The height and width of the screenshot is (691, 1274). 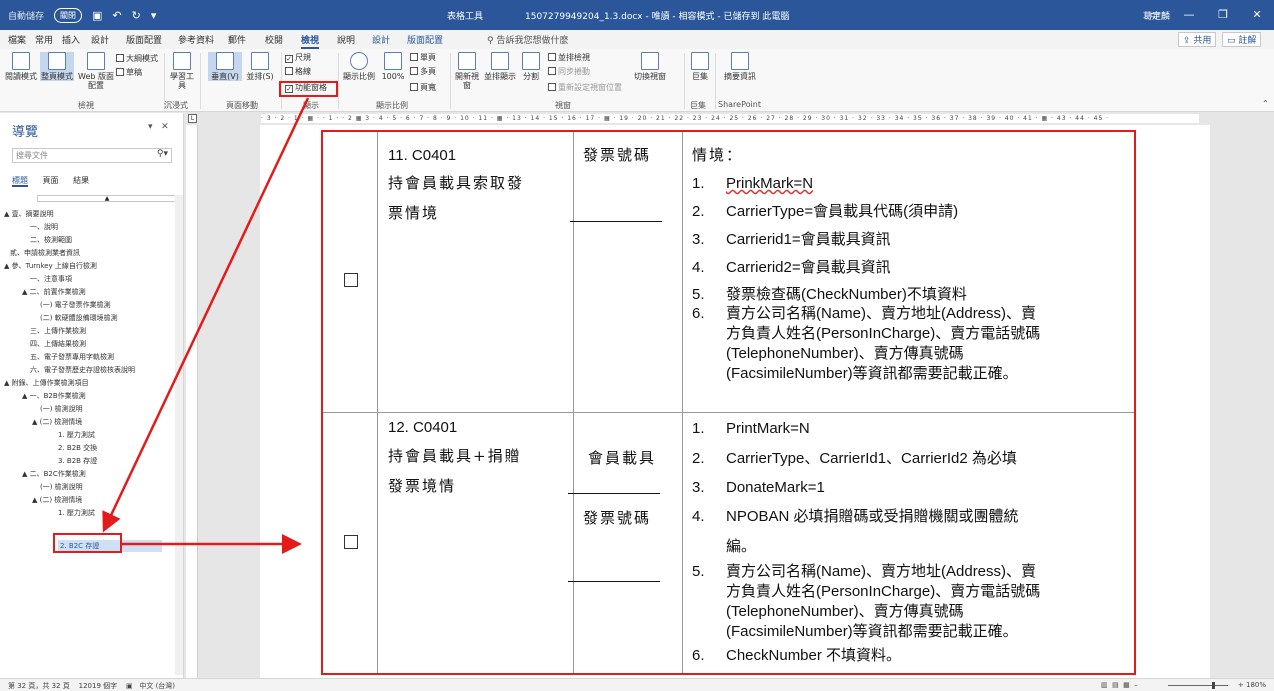 I want to click on draft-button: 草稿, so click(x=129, y=72).